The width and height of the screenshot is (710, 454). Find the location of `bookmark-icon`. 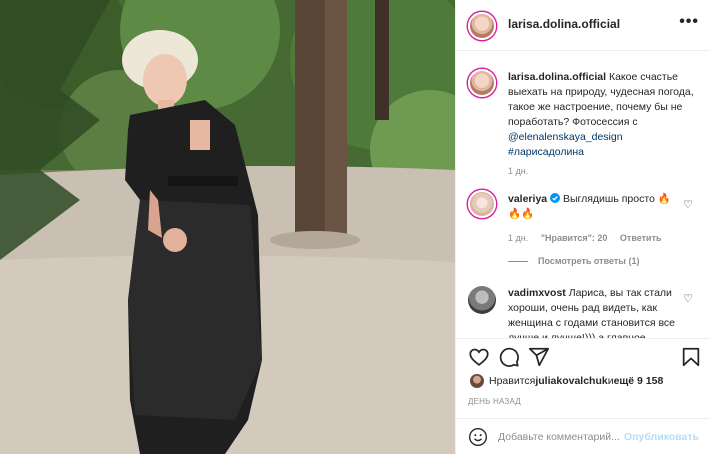

bookmark-icon is located at coordinates (691, 357).